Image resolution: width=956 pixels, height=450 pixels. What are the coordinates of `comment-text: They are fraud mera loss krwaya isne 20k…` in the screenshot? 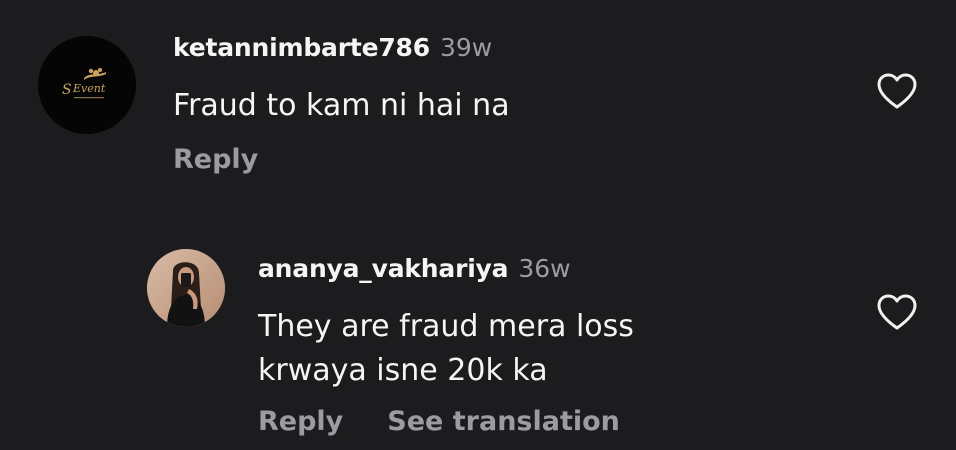 It's located at (446, 349).